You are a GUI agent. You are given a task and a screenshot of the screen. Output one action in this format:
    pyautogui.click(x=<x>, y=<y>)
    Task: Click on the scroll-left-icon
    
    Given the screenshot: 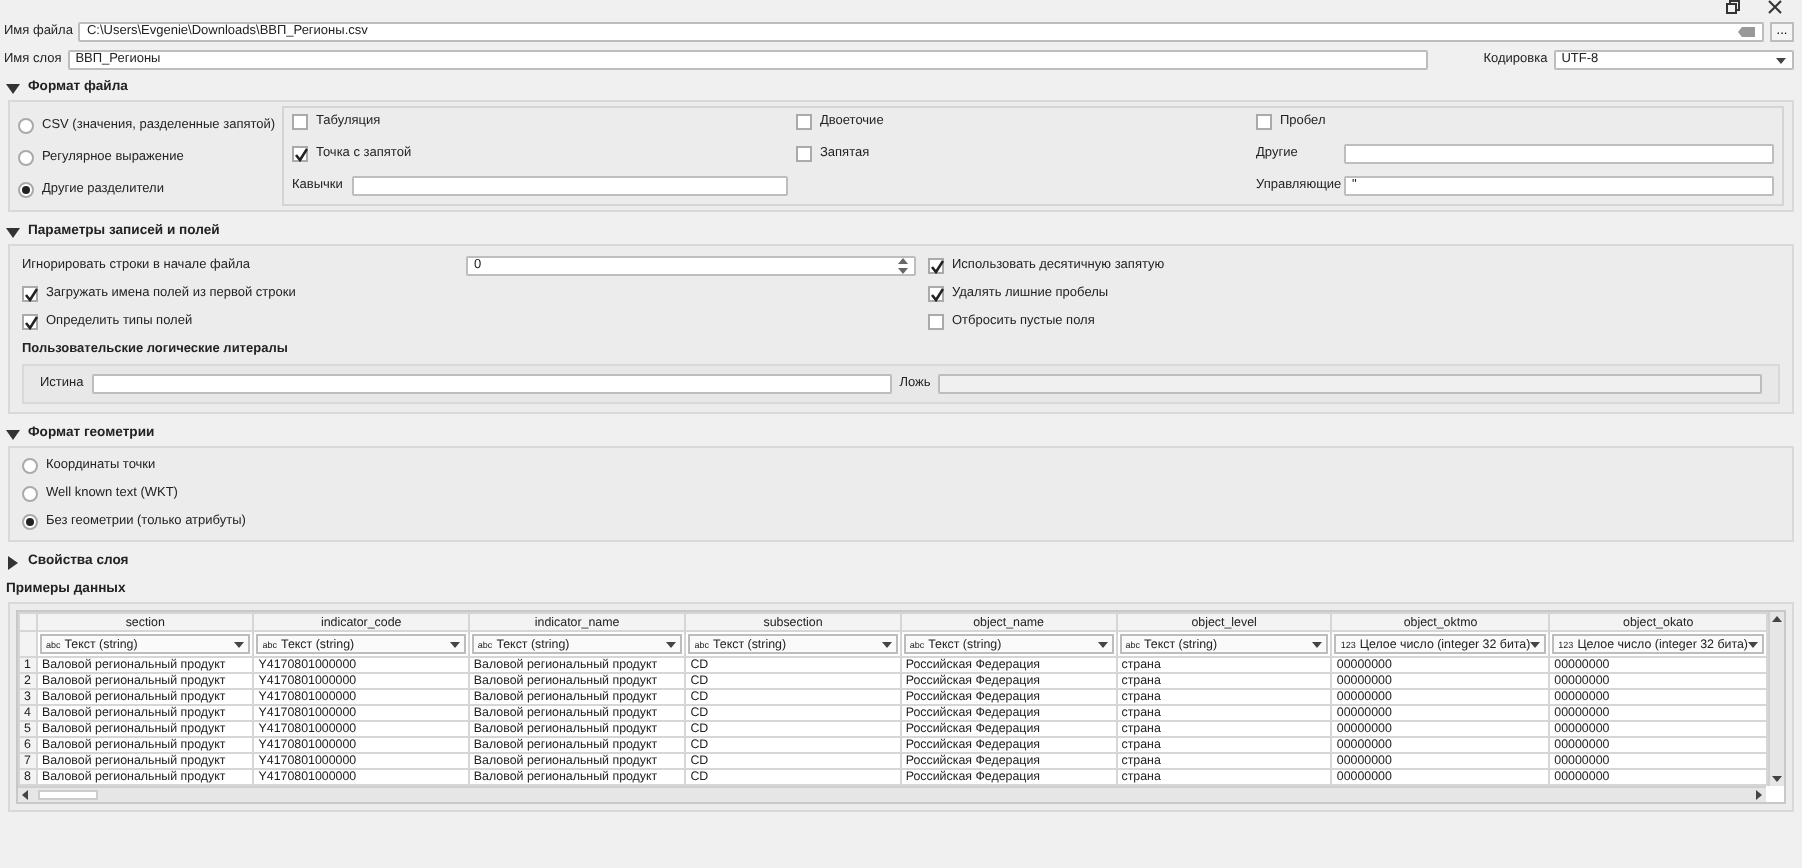 What is the action you would take?
    pyautogui.click(x=25, y=795)
    